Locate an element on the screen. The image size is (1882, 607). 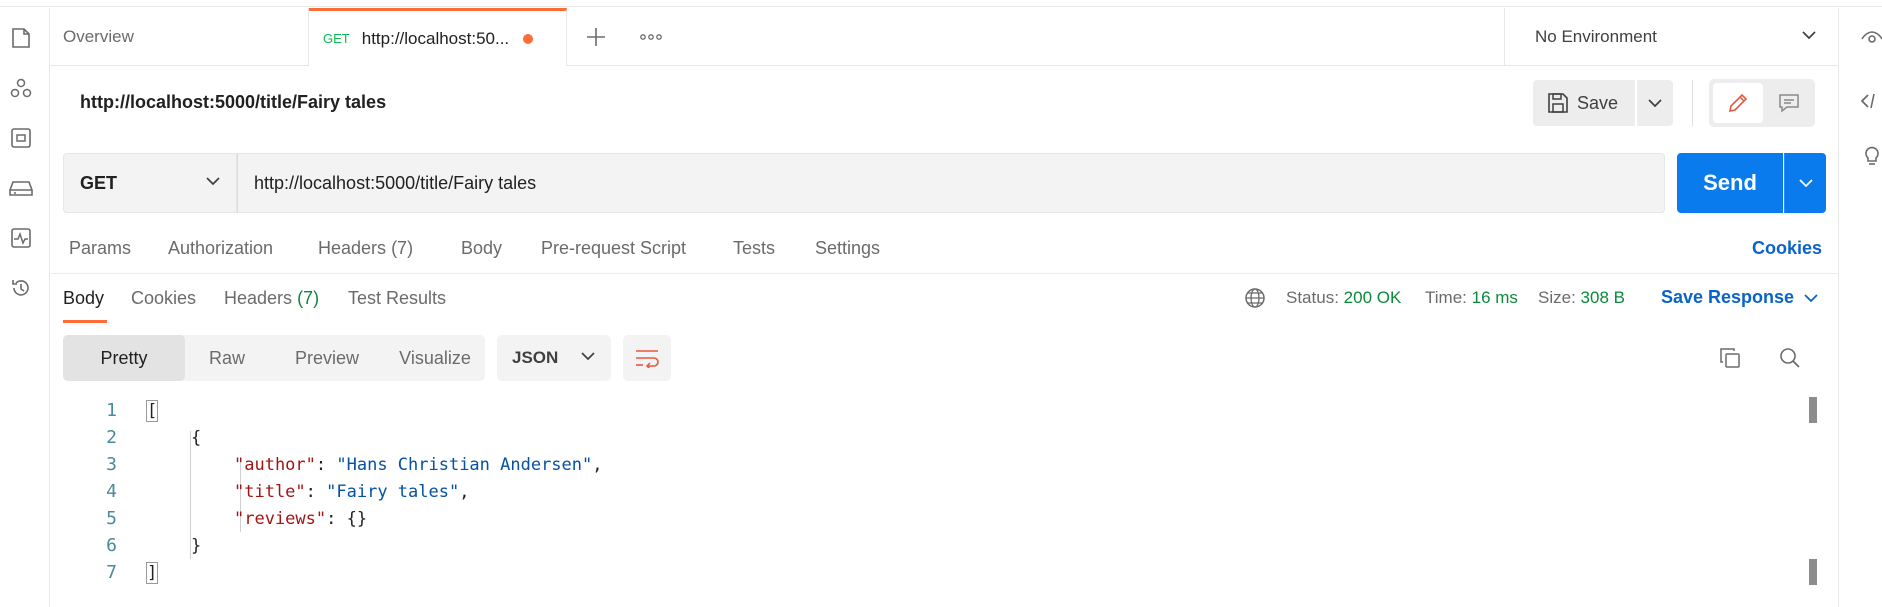
response-tab-test-results: Test Results is located at coordinates (397, 298).